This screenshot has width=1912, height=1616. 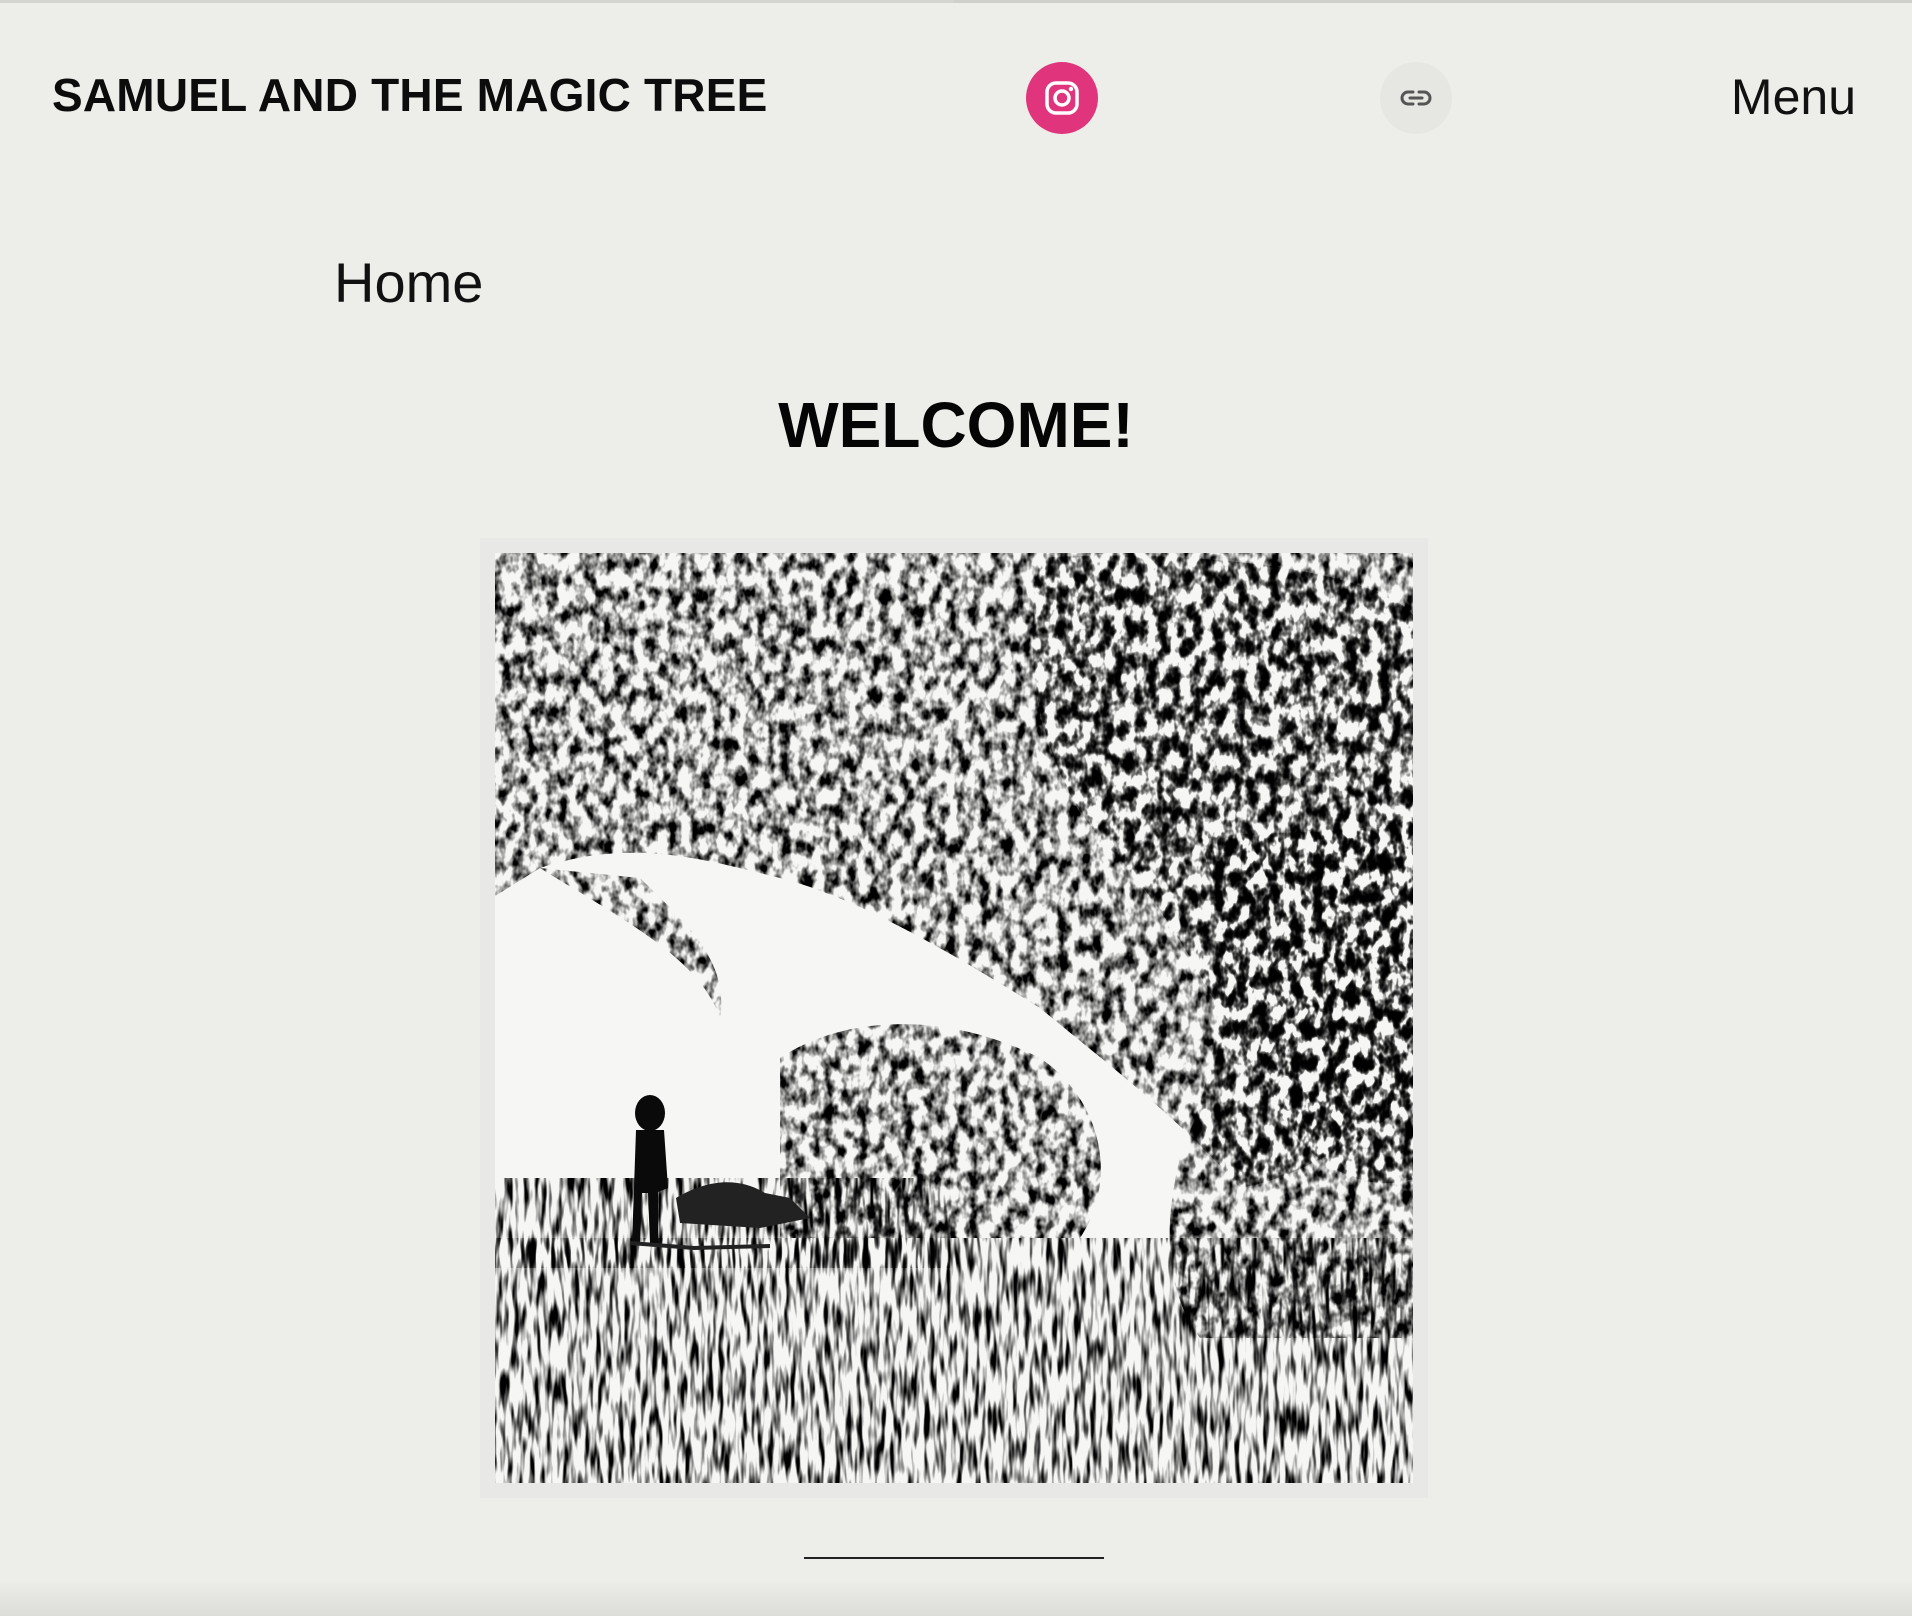 I want to click on nav-item-home: Home, so click(x=408, y=282).